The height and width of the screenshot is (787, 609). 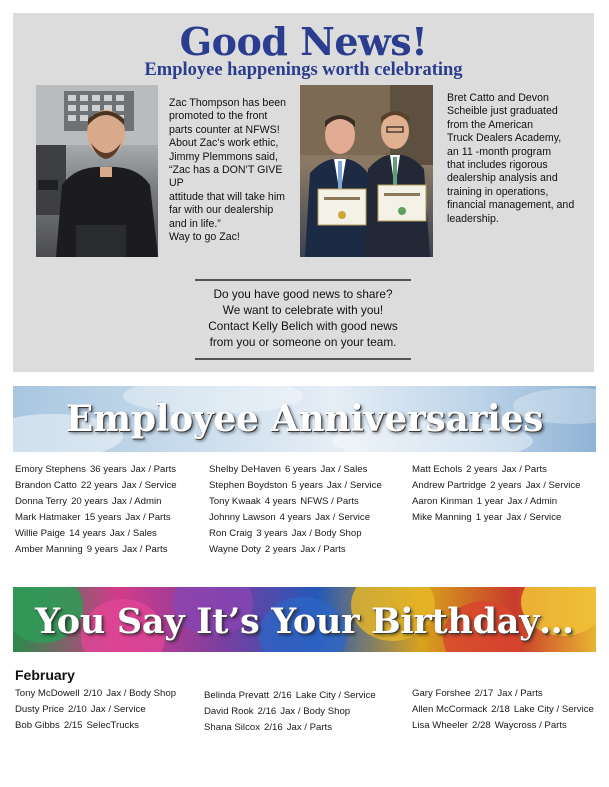 What do you see at coordinates (502, 111) in the screenshot?
I see `graduates-story-line: Scheible just graduated` at bounding box center [502, 111].